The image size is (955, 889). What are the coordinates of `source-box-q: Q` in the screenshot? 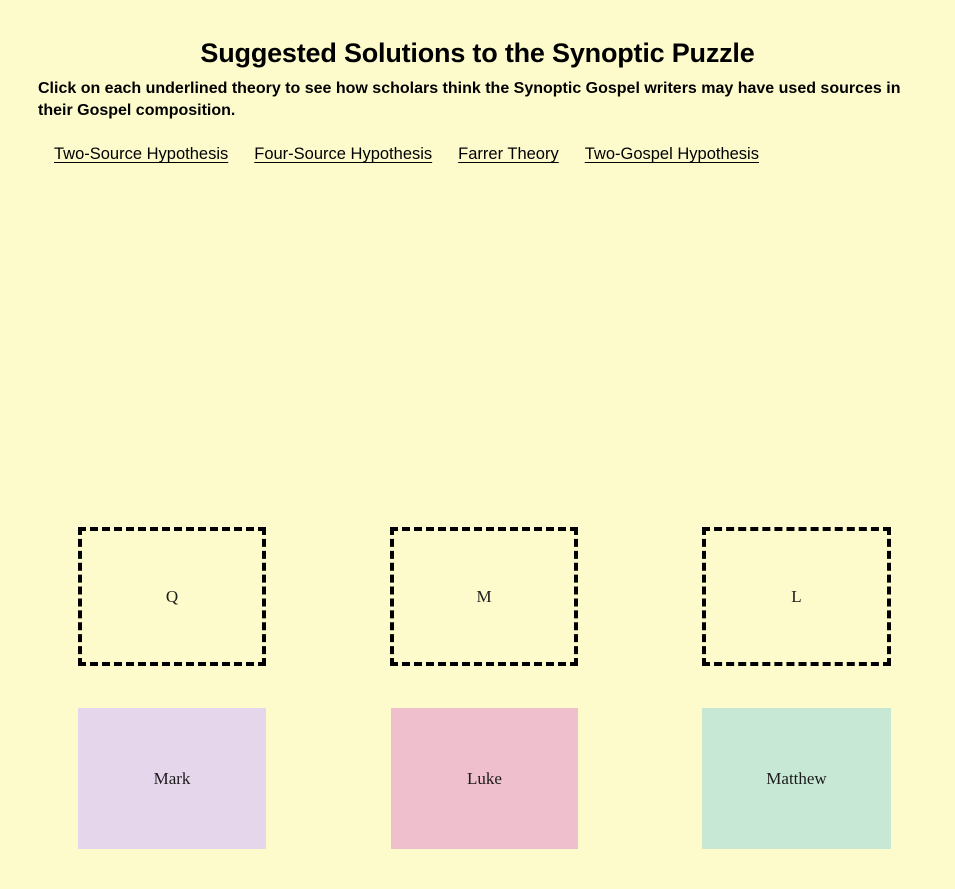 It's located at (172, 596).